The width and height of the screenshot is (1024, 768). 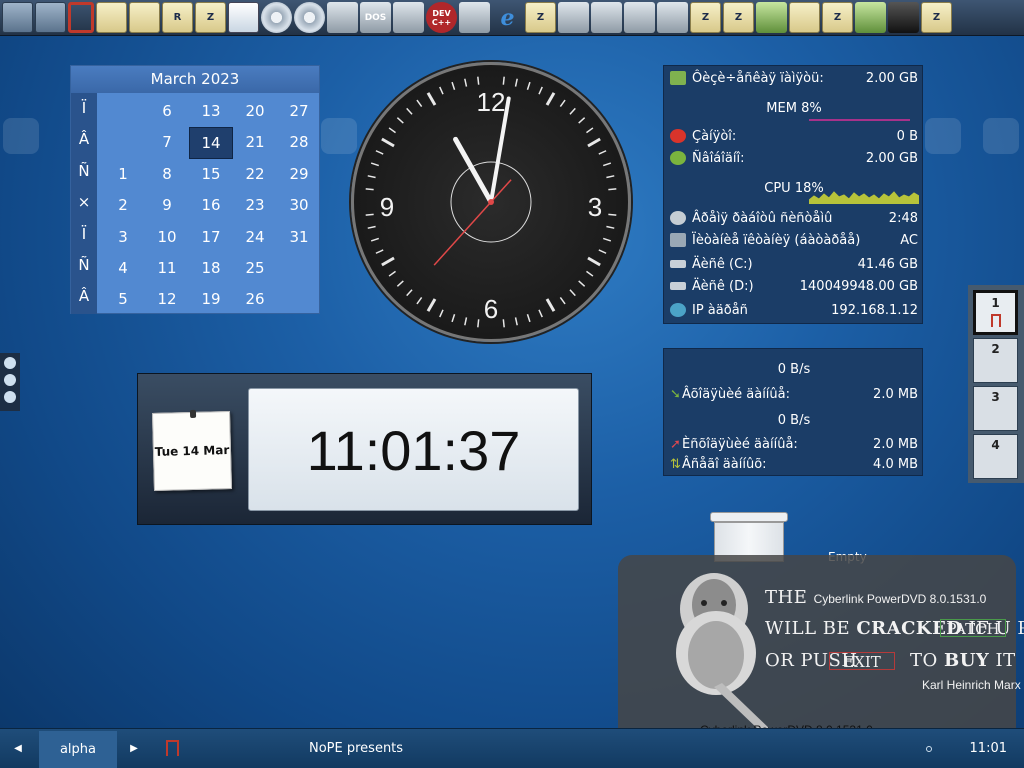 I want to click on exit-button: EXIT, so click(x=862, y=661).